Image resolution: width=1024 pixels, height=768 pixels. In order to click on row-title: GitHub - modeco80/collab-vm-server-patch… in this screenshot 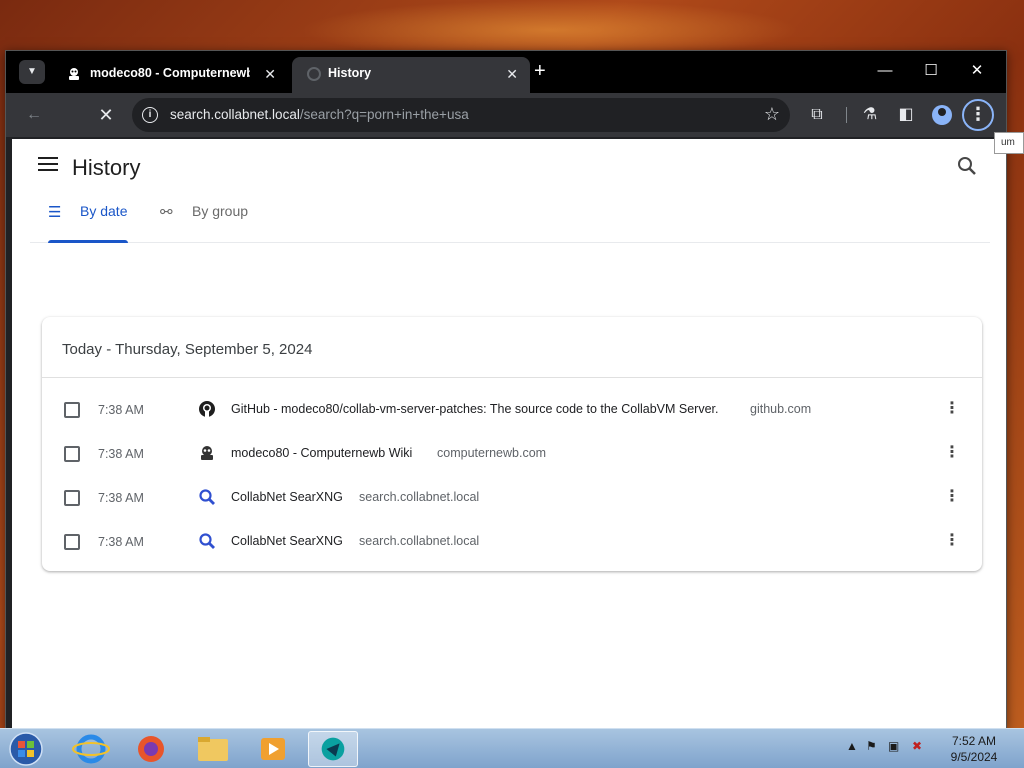, I will do `click(475, 409)`.